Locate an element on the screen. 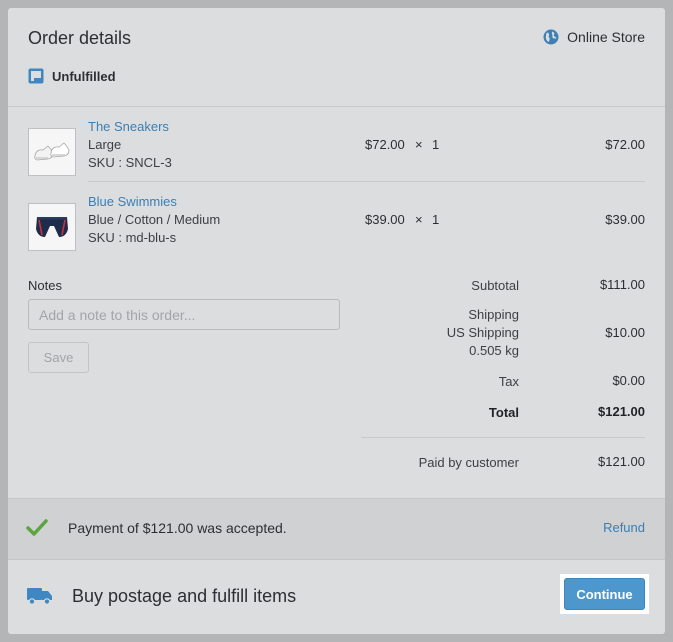  line-total: $72.00 is located at coordinates (625, 144).